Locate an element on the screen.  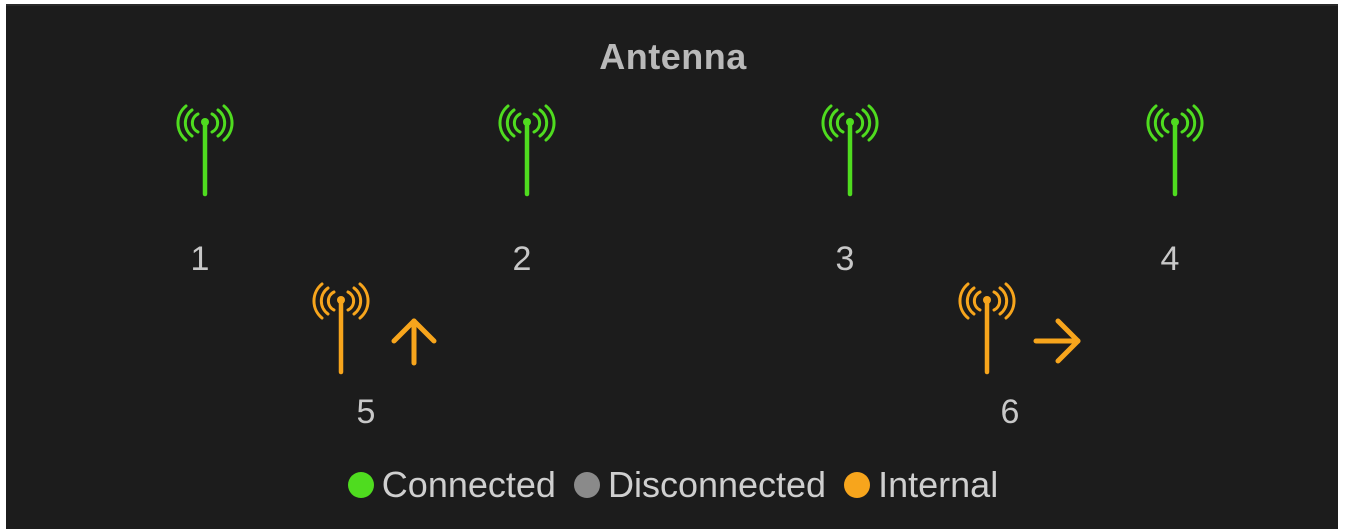
arrow-up-icon is located at coordinates (414, 341).